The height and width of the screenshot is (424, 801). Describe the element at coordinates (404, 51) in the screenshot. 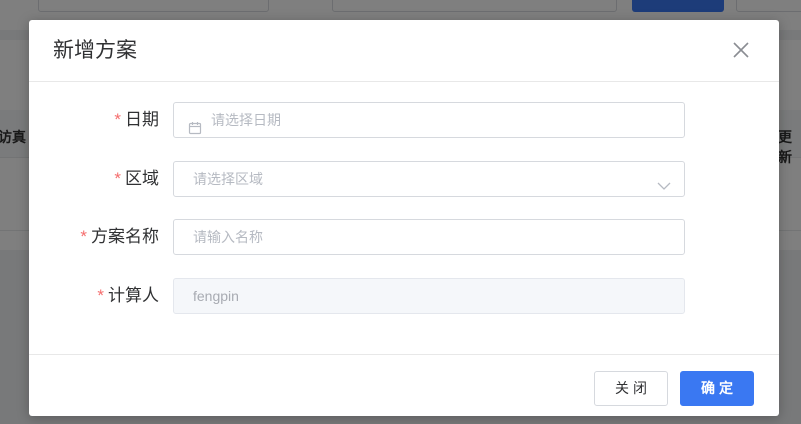

I see `dialog-header: 新增方案` at that location.